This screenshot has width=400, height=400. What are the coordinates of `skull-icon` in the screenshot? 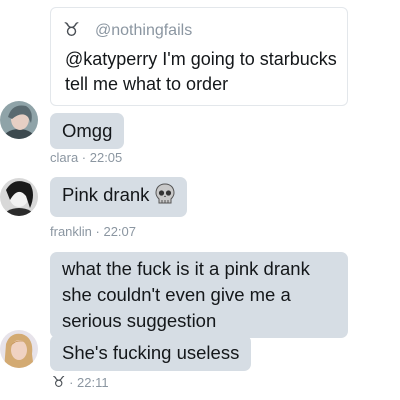 It's located at (165, 197).